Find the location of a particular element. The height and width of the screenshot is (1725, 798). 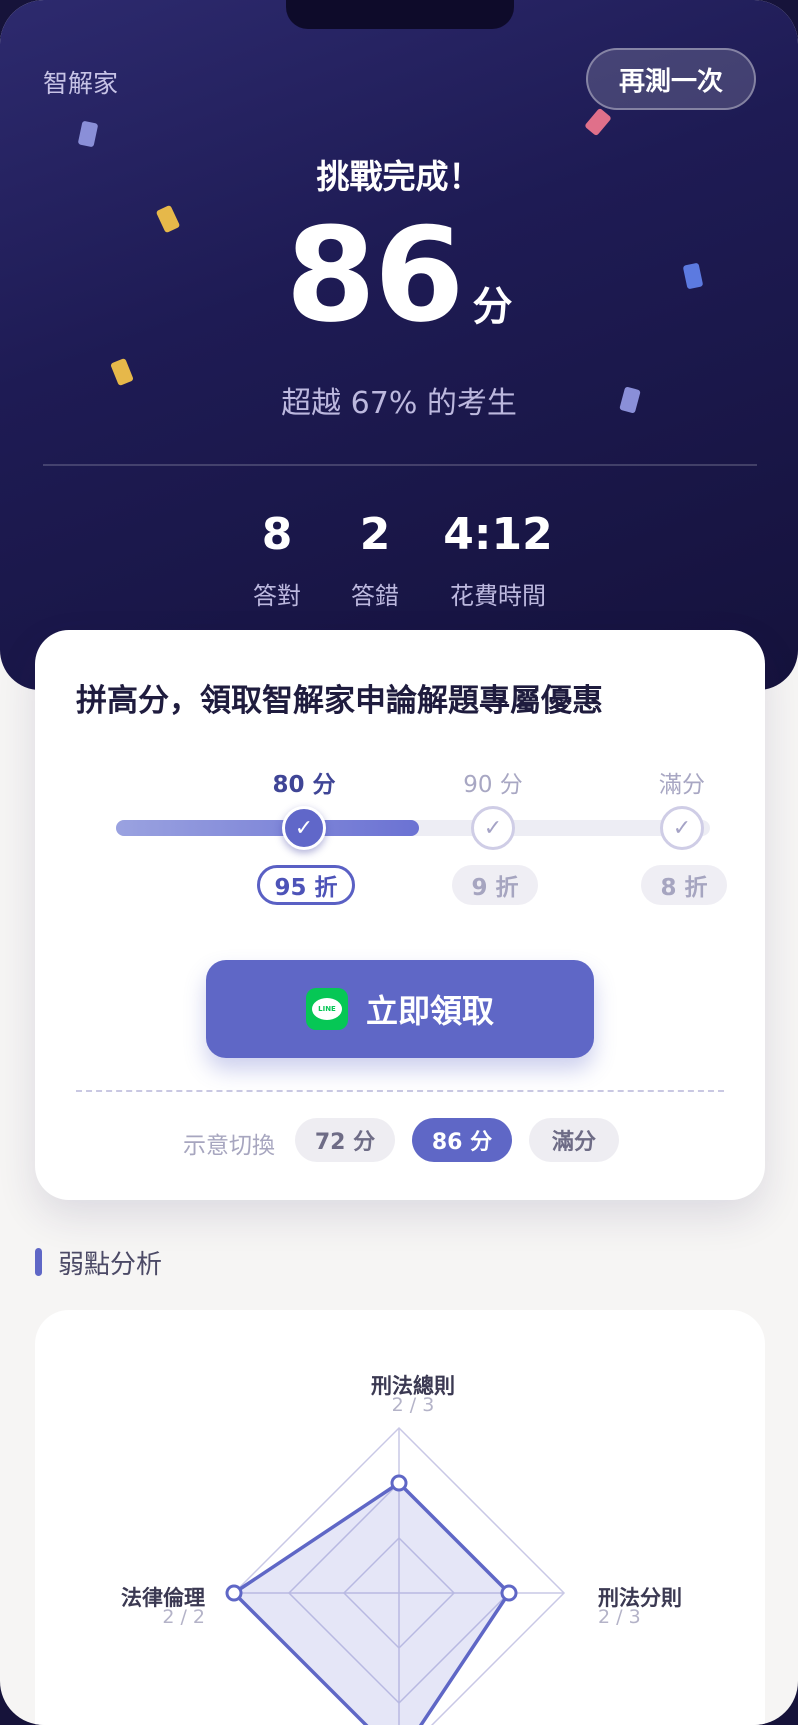

line-icon: LINE is located at coordinates (326, 1009).